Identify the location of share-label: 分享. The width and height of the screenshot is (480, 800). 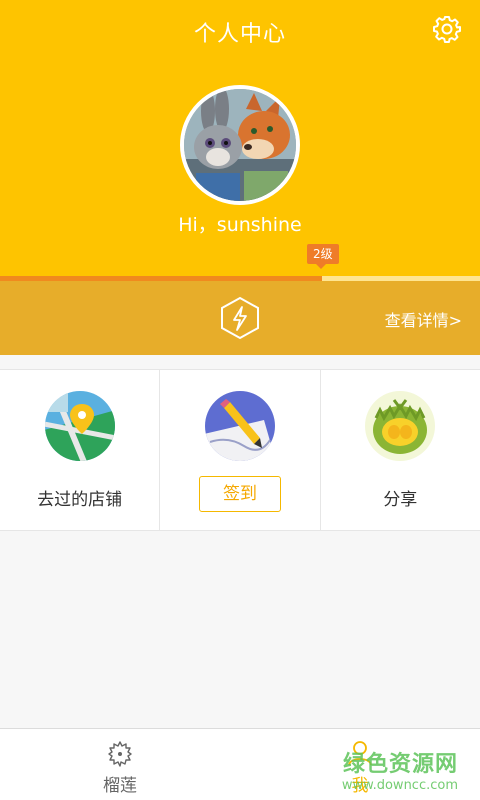
(400, 500).